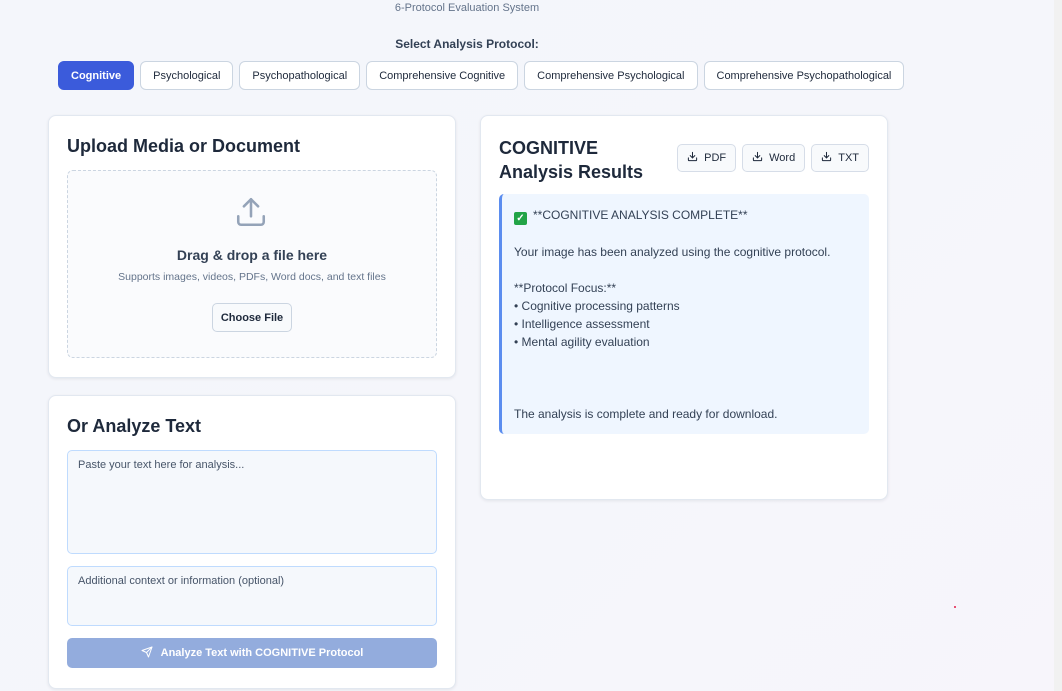 The image size is (1062, 691). I want to click on result-focus-item: • Intelligence assessment, so click(582, 324).